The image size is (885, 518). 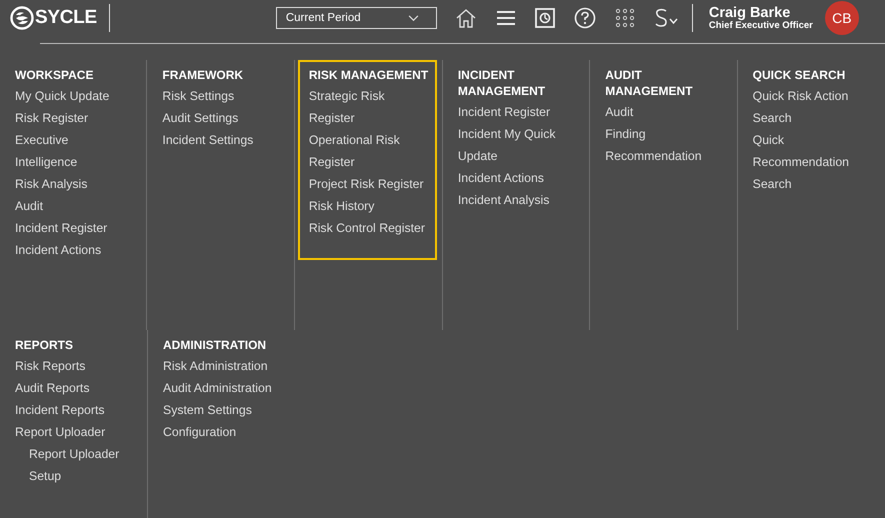 I want to click on menu-link: Incident Analysis, so click(x=504, y=200).